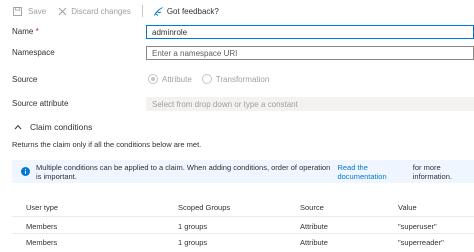 The image size is (474, 252). I want to click on claim-conditions-toggle: Claim conditions, so click(53, 127).